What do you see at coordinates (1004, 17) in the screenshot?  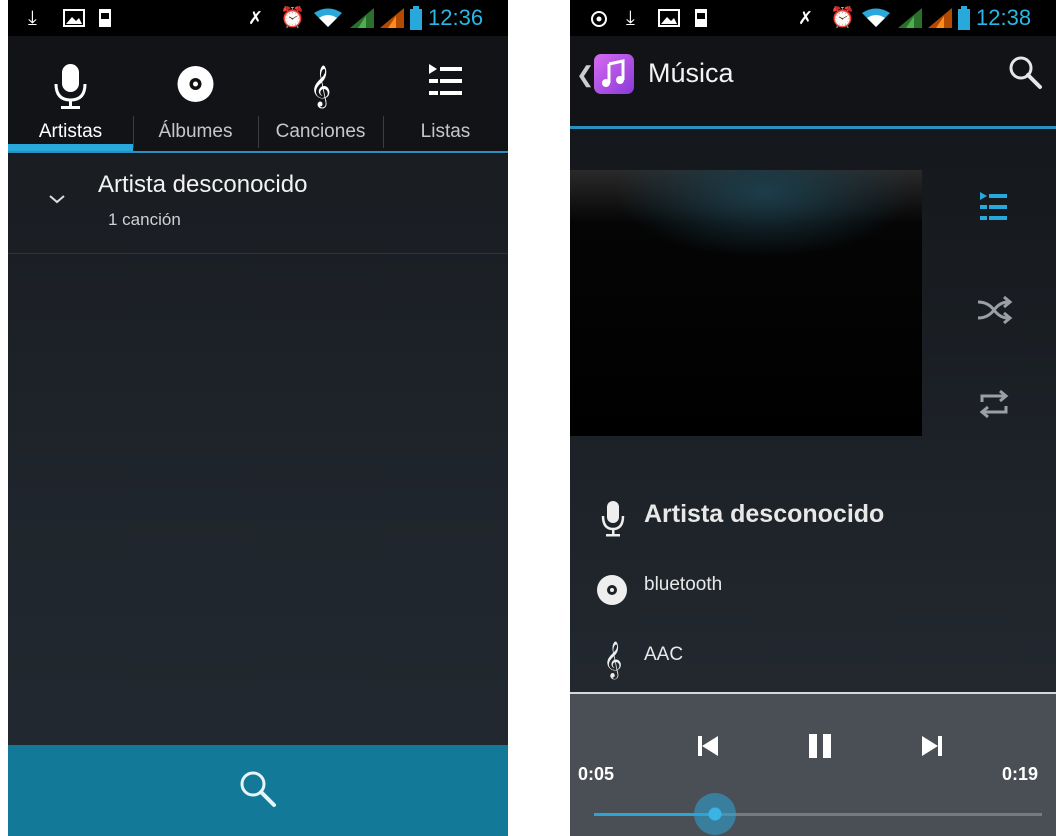 I see `status-time: 12:38` at bounding box center [1004, 17].